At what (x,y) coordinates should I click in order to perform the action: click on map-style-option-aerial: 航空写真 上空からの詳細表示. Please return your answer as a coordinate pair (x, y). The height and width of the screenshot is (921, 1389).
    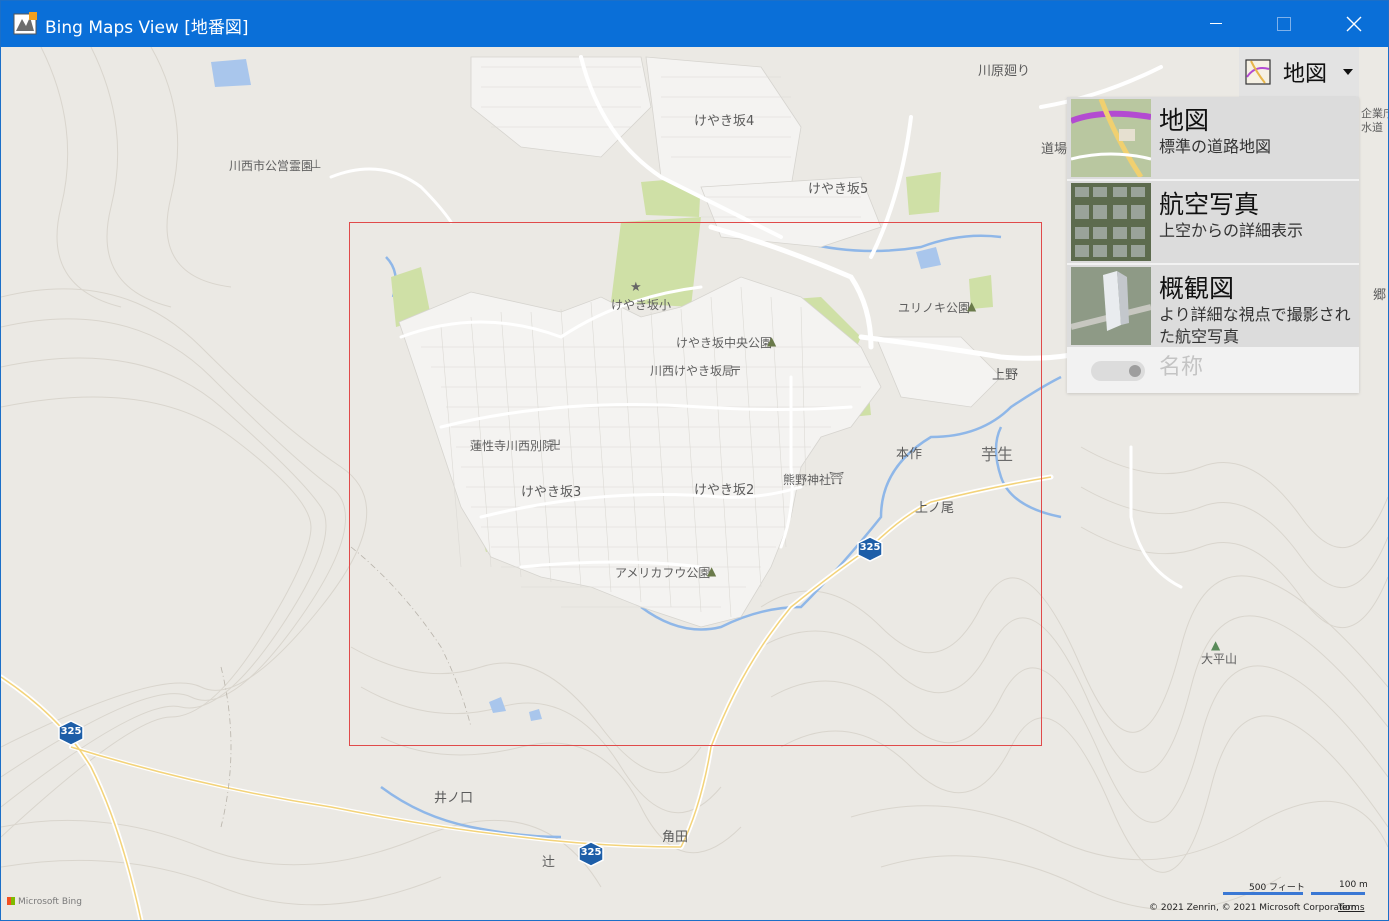
    Looking at the image, I should click on (1213, 222).